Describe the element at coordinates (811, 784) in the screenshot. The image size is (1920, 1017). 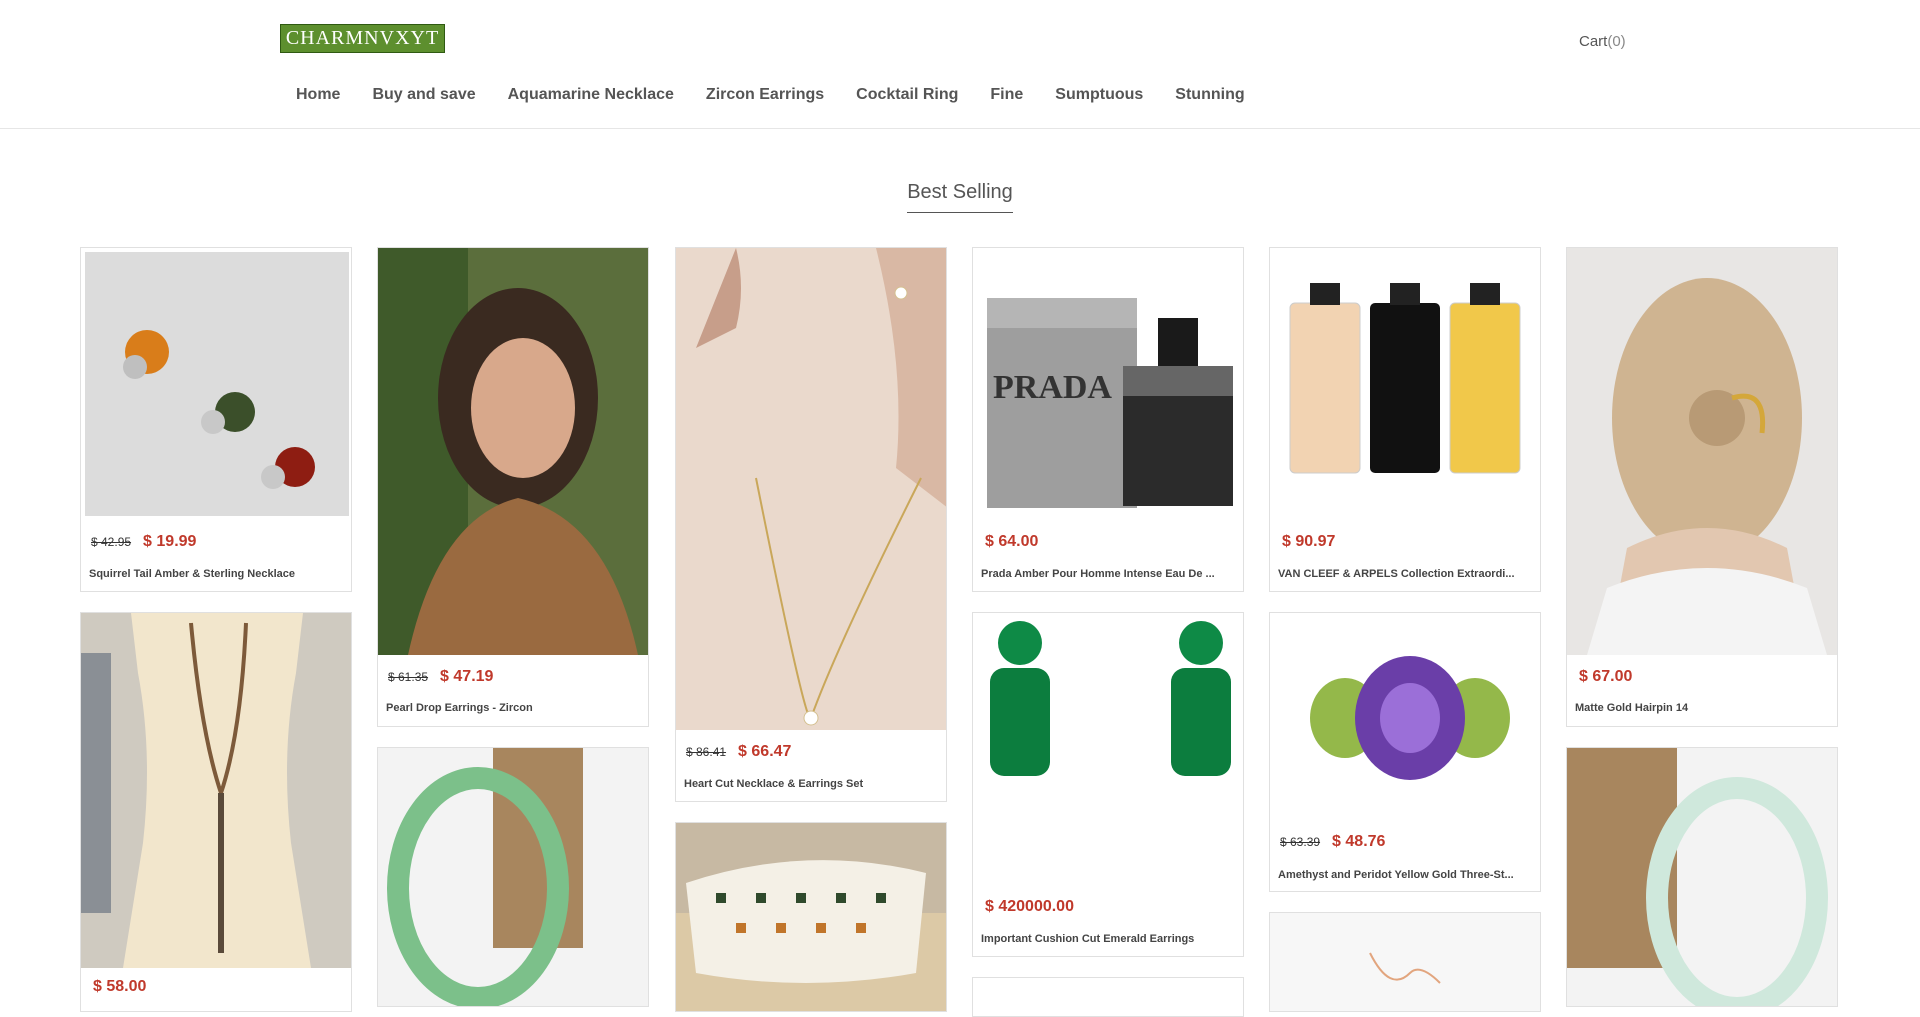
I see `product-name: Heart Cut Necklace & Earrings Set` at that location.